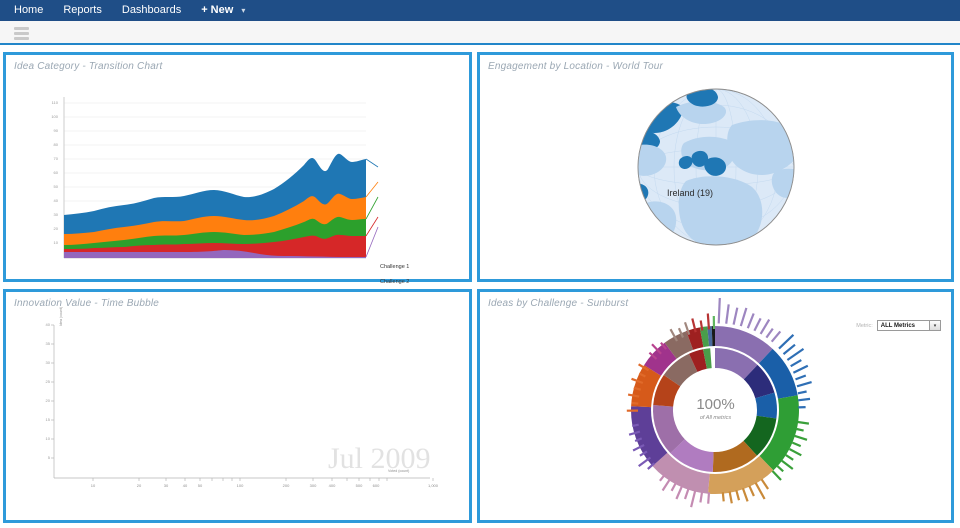 The image size is (960, 528). What do you see at coordinates (55, 130) in the screenshot?
I see `y-tick-90: 90` at bounding box center [55, 130].